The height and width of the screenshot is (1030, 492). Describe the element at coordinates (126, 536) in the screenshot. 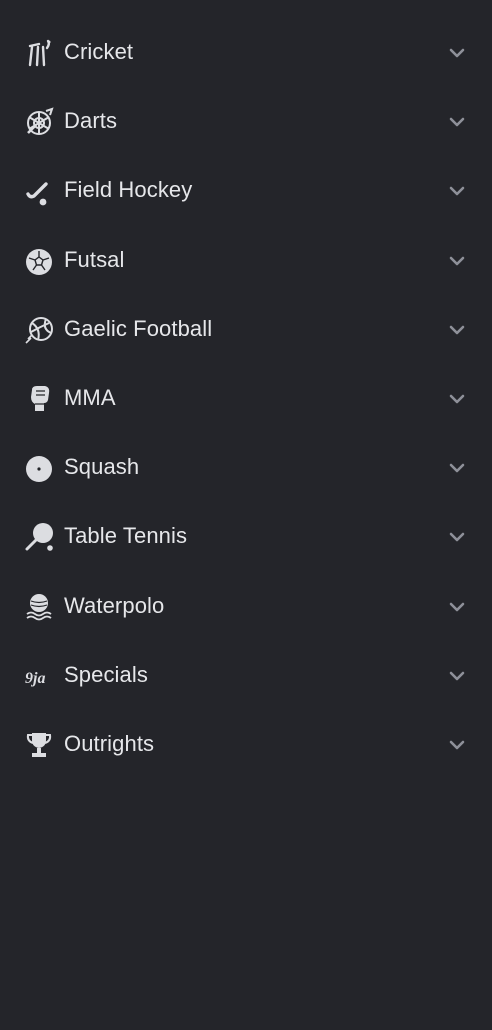

I see `menu-item-label: Table Tennis` at that location.